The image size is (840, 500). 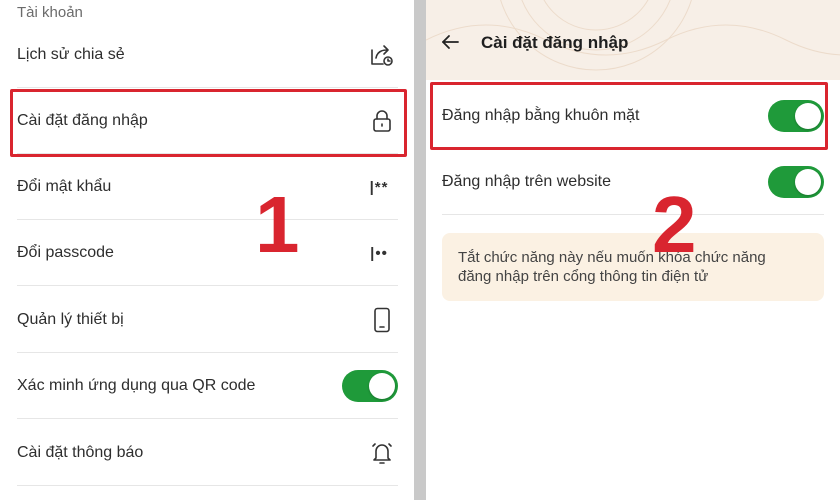 I want to click on bell-icon, so click(x=382, y=453).